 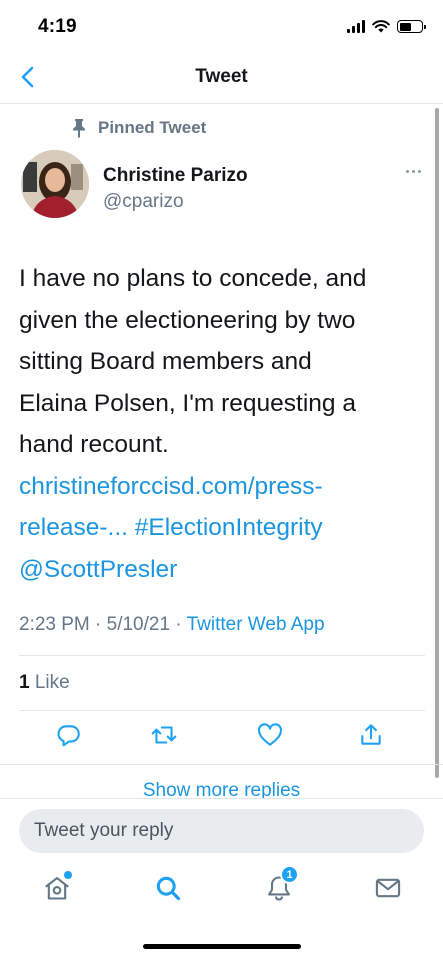 What do you see at coordinates (165, 361) in the screenshot?
I see `tweet-text-line: sitting Board members and` at bounding box center [165, 361].